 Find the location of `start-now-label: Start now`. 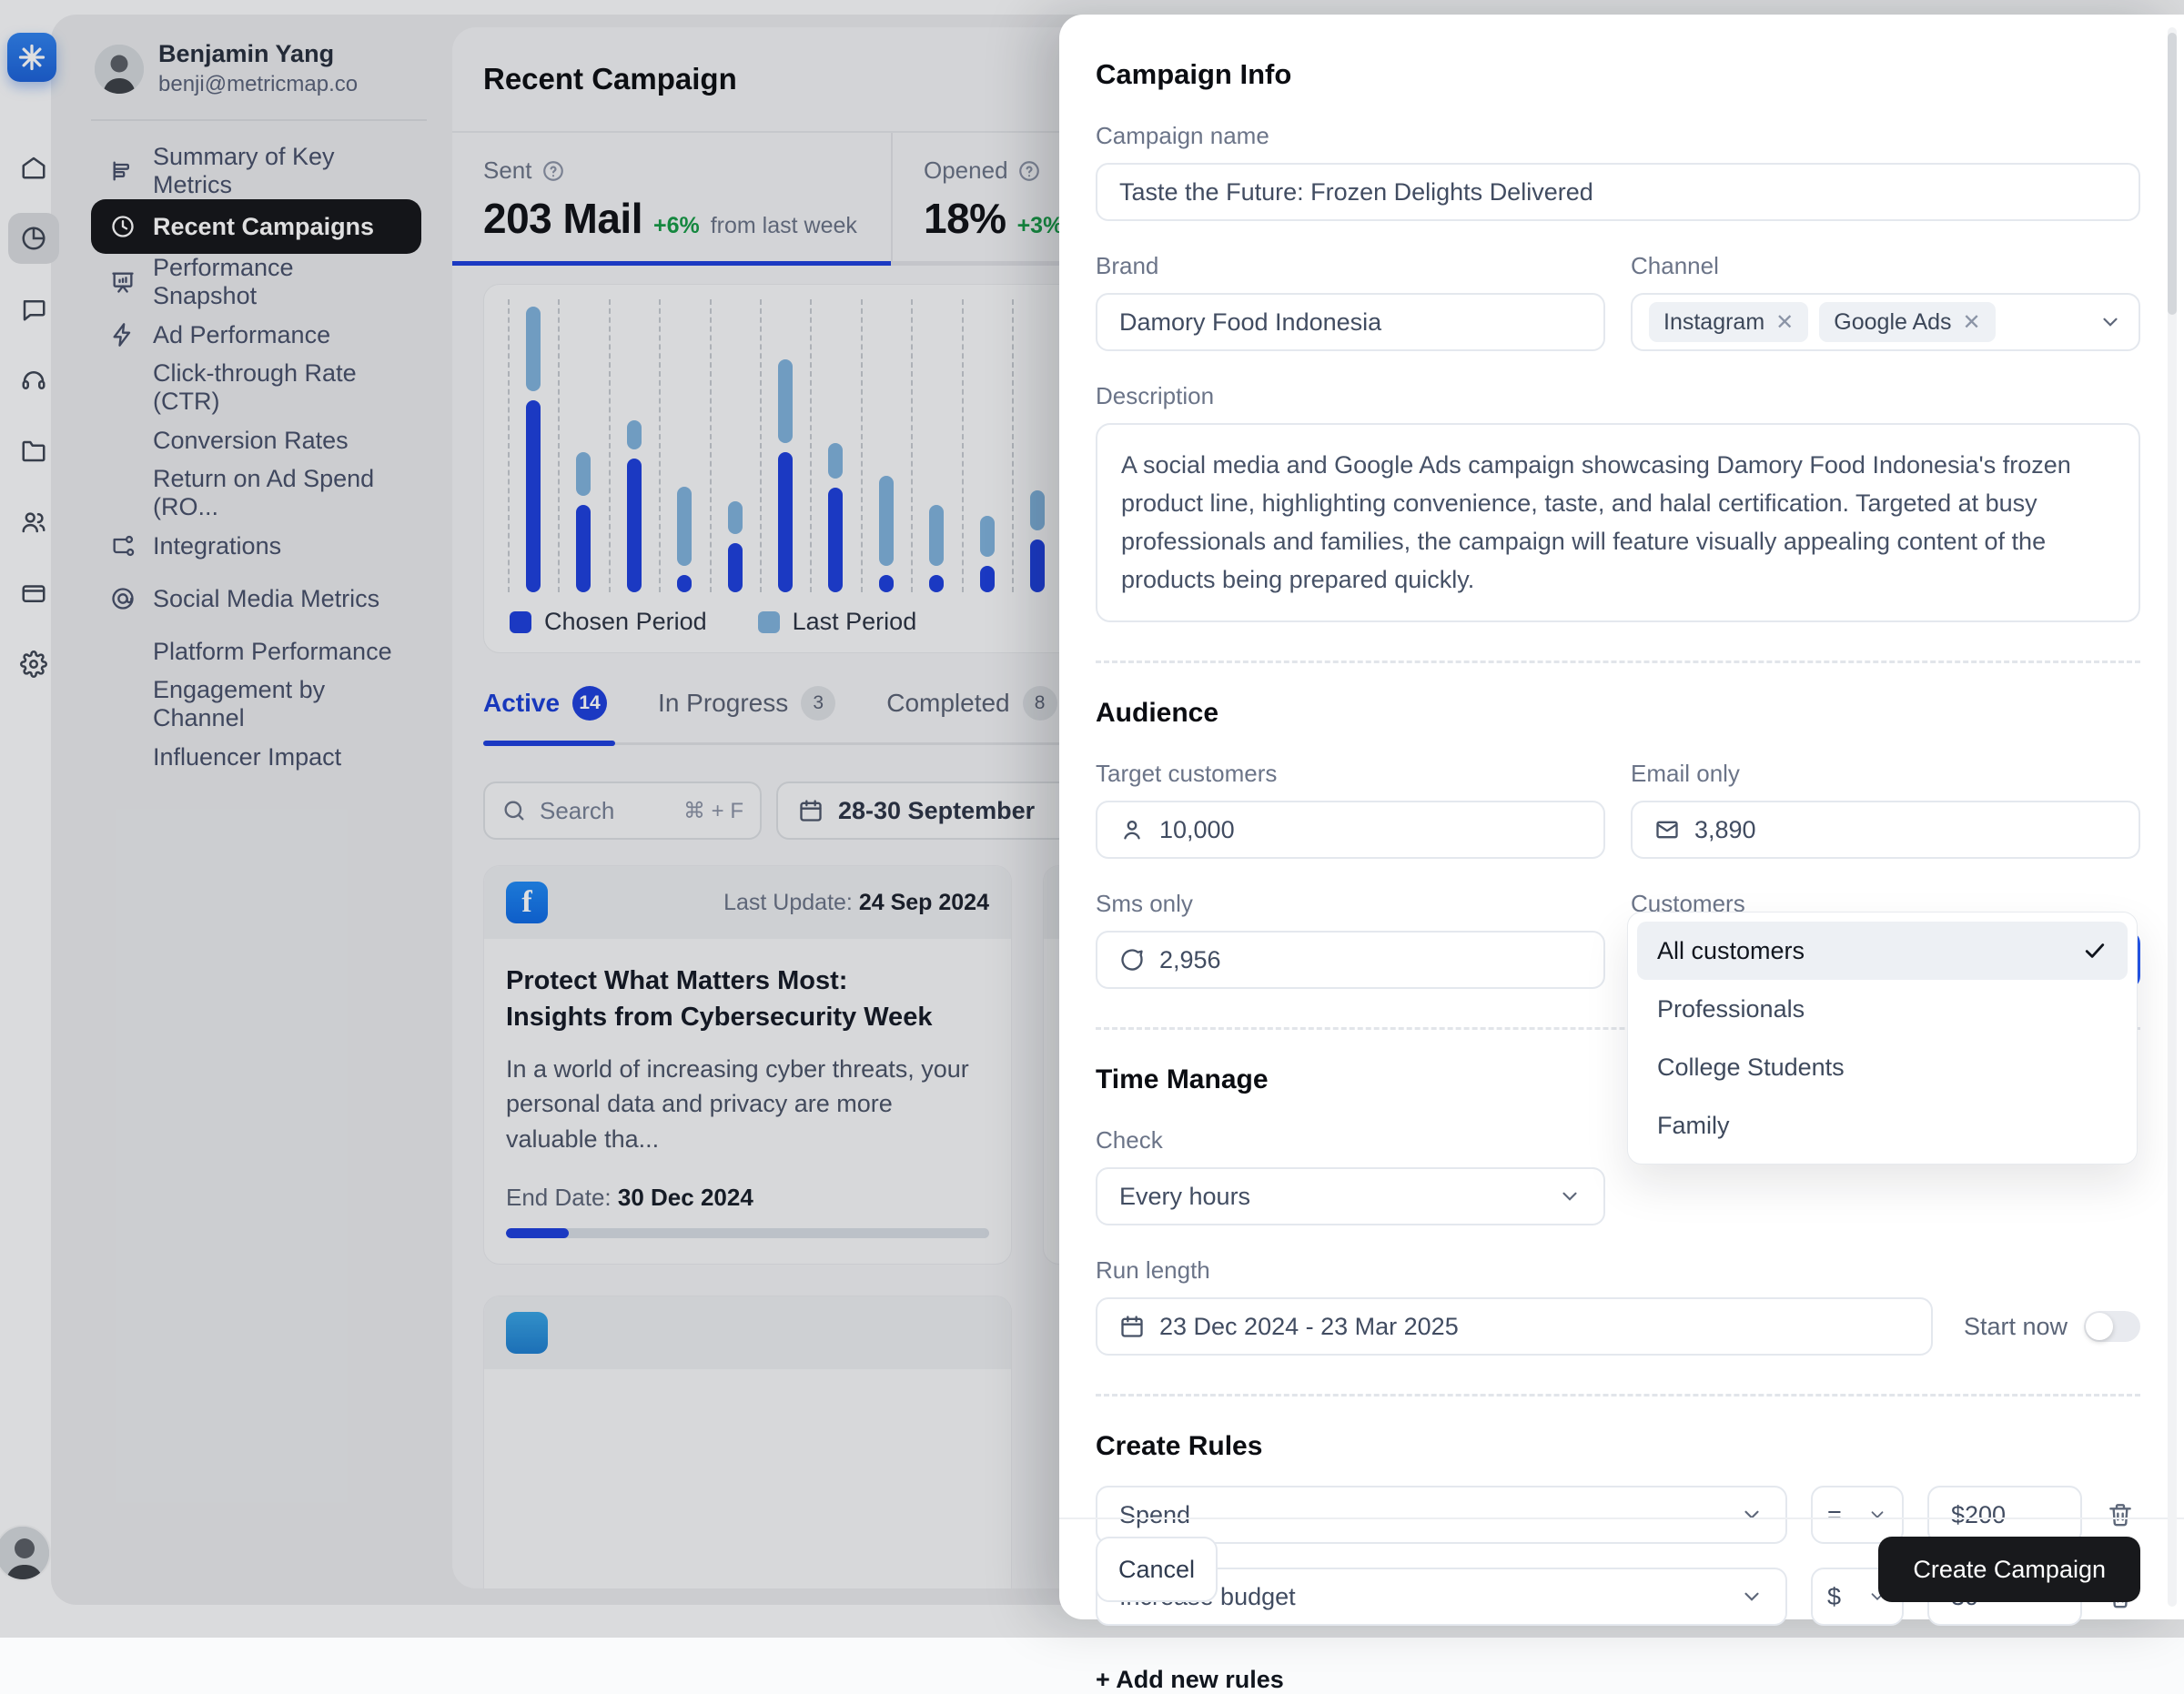

start-now-label: Start now is located at coordinates (2016, 1326).